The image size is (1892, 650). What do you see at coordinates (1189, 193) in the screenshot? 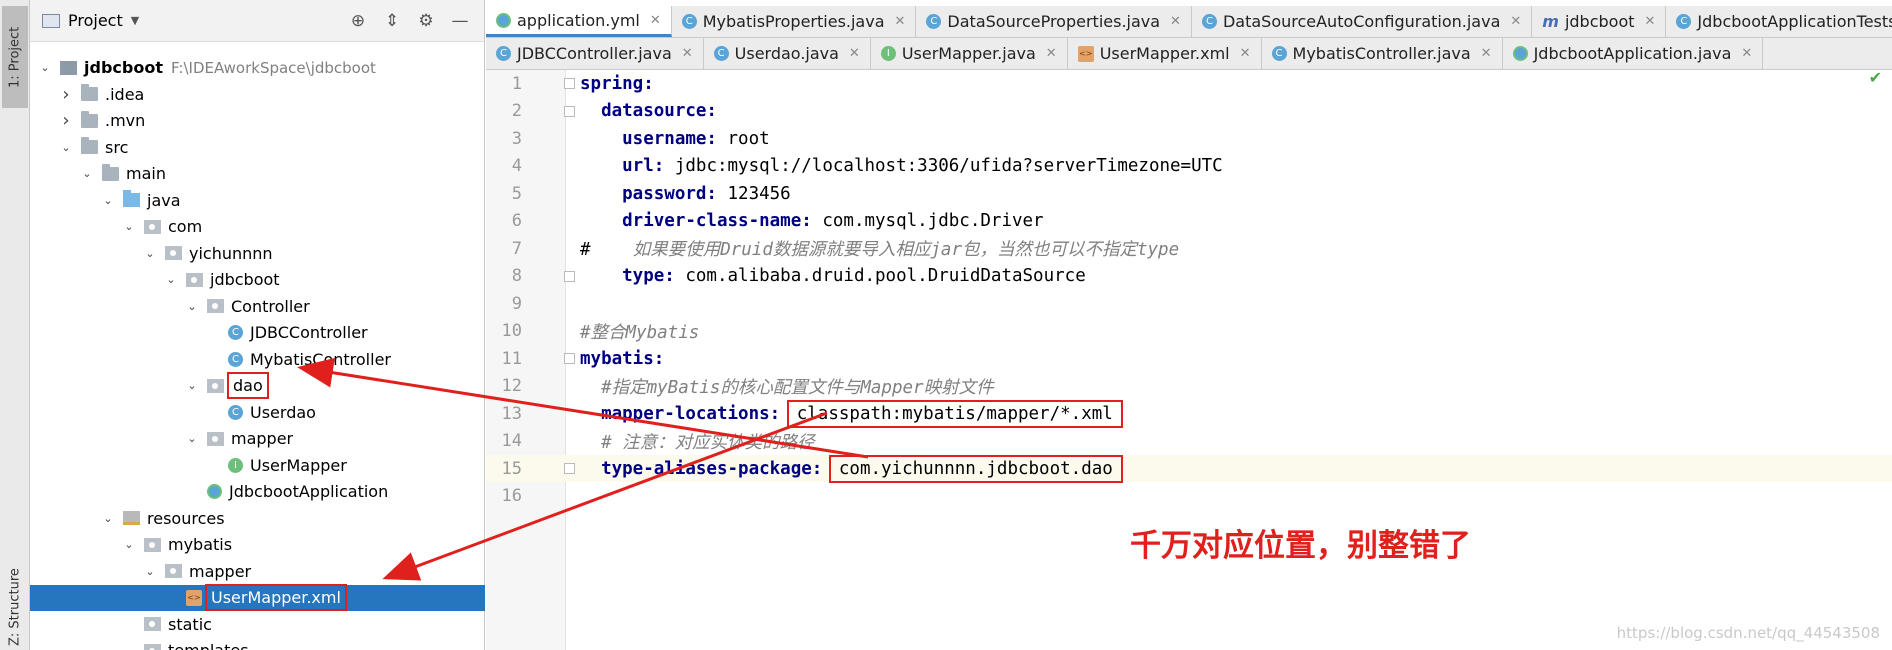
I see `code-line: 5 password: 123456` at bounding box center [1189, 193].